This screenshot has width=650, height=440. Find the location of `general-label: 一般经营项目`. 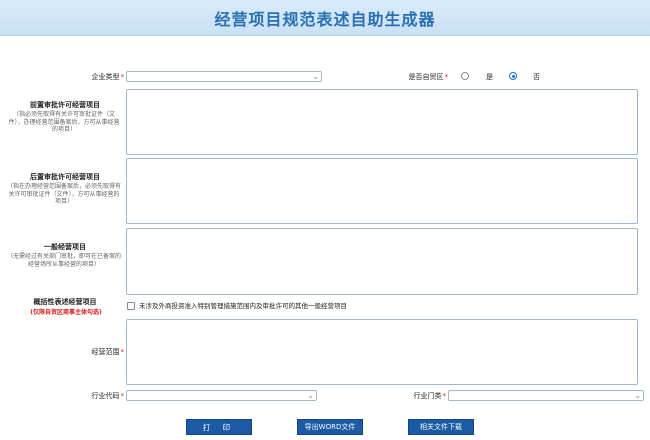

general-label: 一般经营项目 is located at coordinates (65, 247).